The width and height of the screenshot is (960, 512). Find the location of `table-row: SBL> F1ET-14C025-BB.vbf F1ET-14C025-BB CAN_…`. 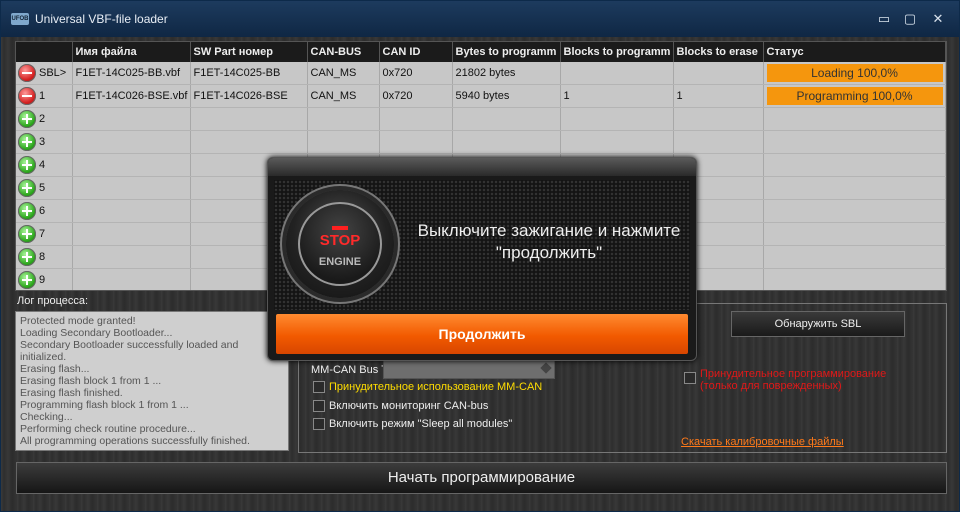

table-row: SBL> F1ET-14C025-BB.vbf F1ET-14C025-BB CAN_… is located at coordinates (481, 73).